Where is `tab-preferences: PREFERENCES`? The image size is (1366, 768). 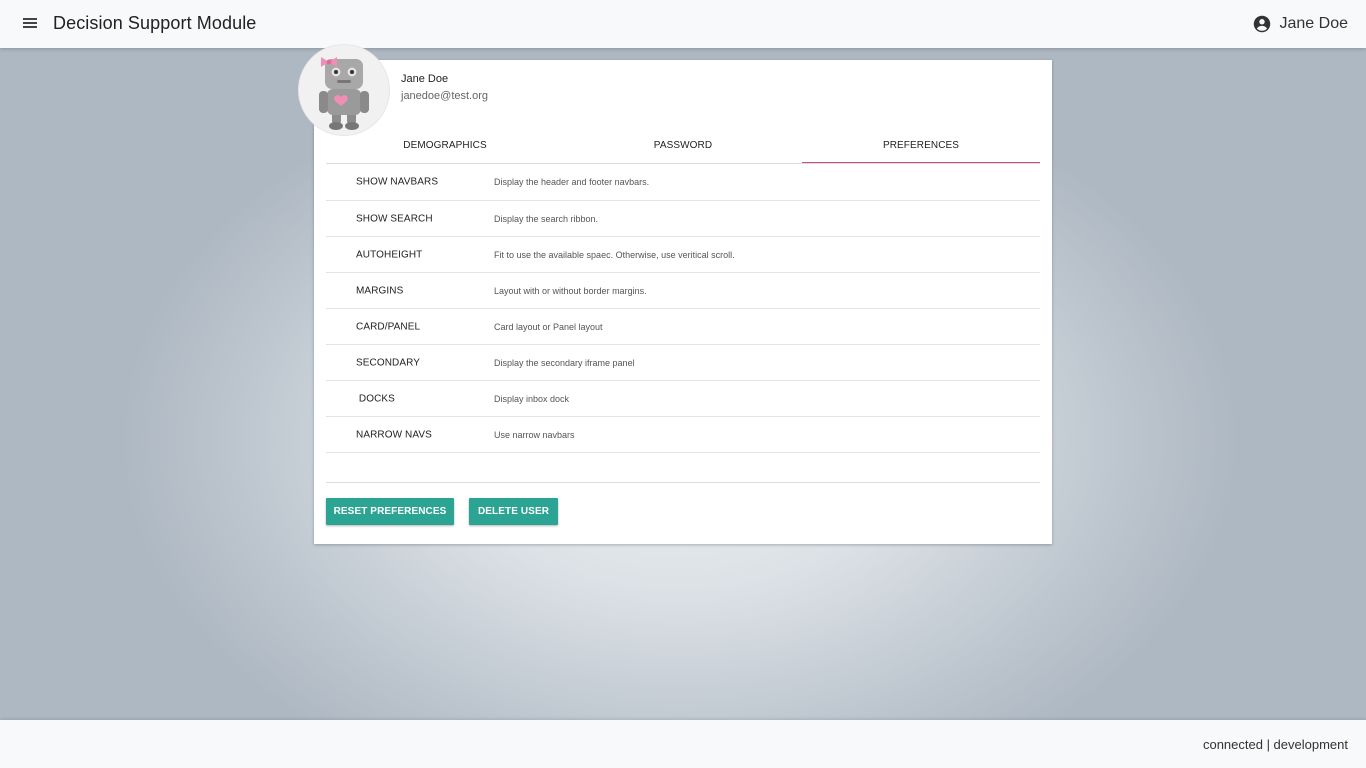
tab-preferences: PREFERENCES is located at coordinates (921, 146).